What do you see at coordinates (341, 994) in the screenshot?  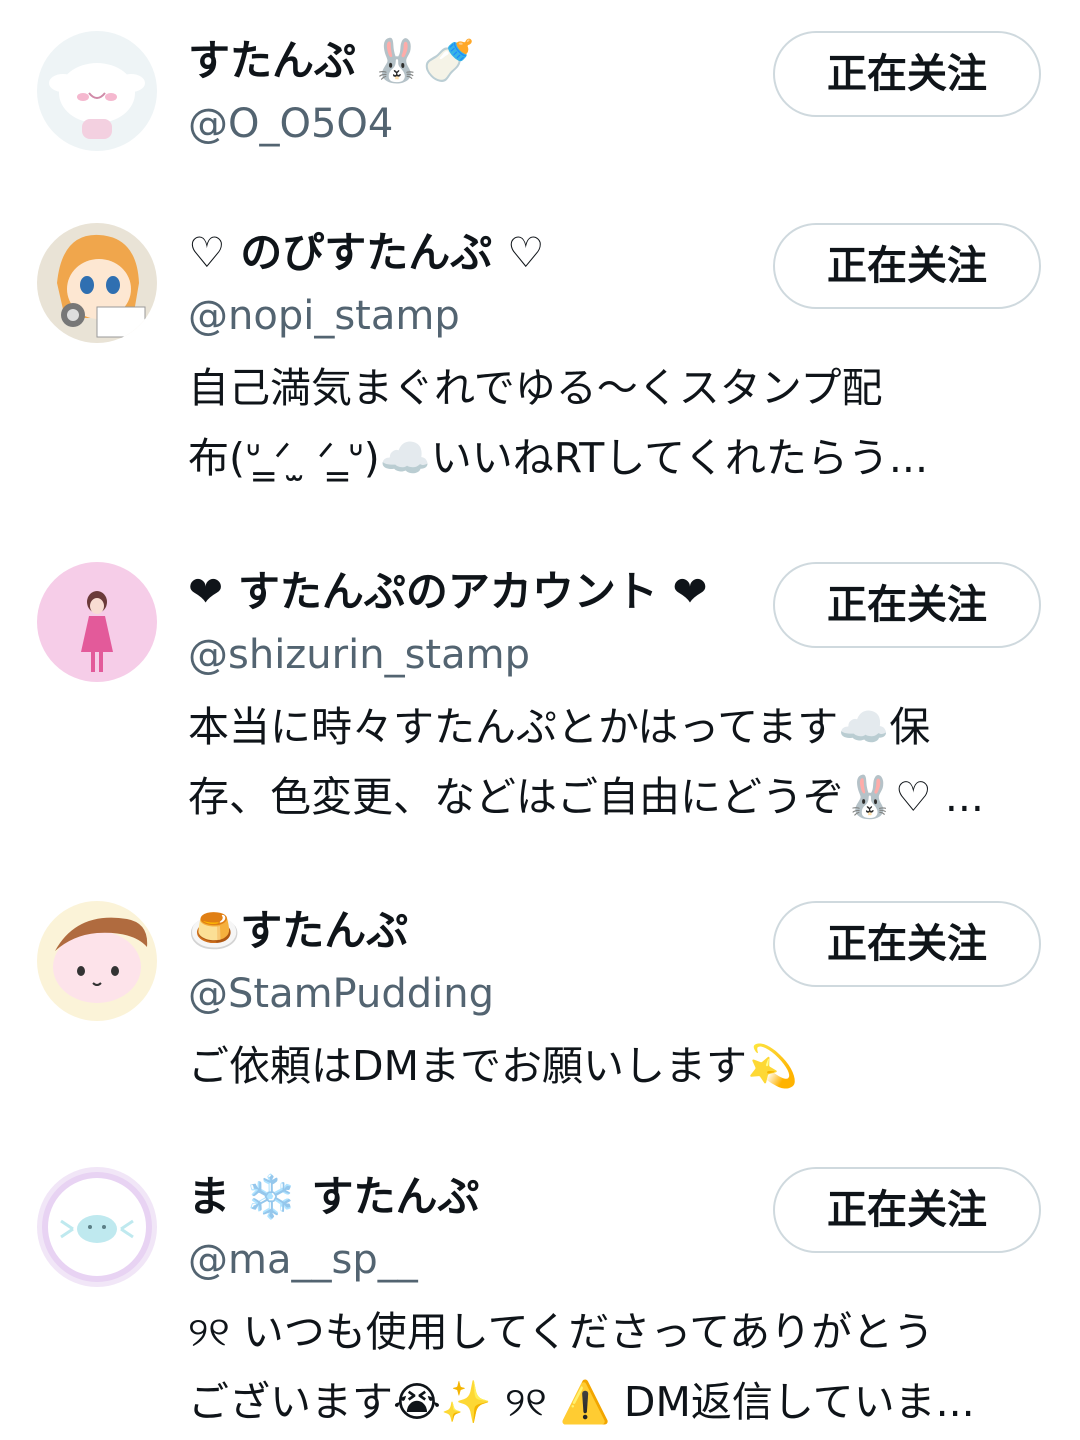 I see `user-handle: @StamPudding` at bounding box center [341, 994].